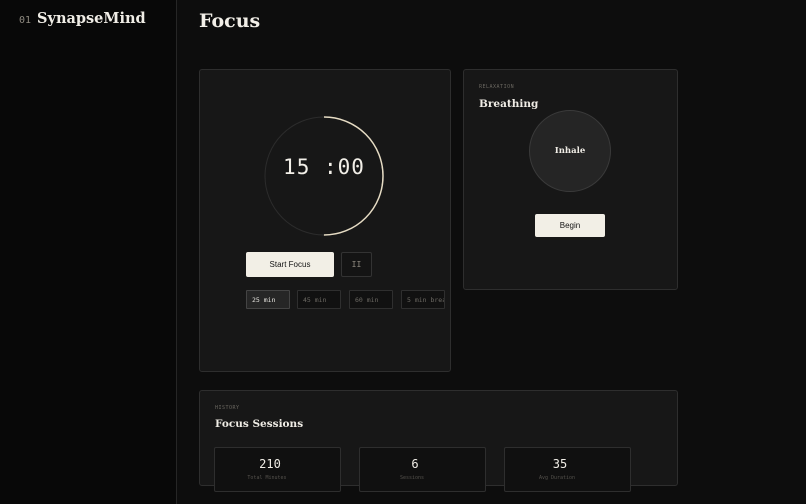  I want to click on start-focus-button: Start Focus, so click(290, 264).